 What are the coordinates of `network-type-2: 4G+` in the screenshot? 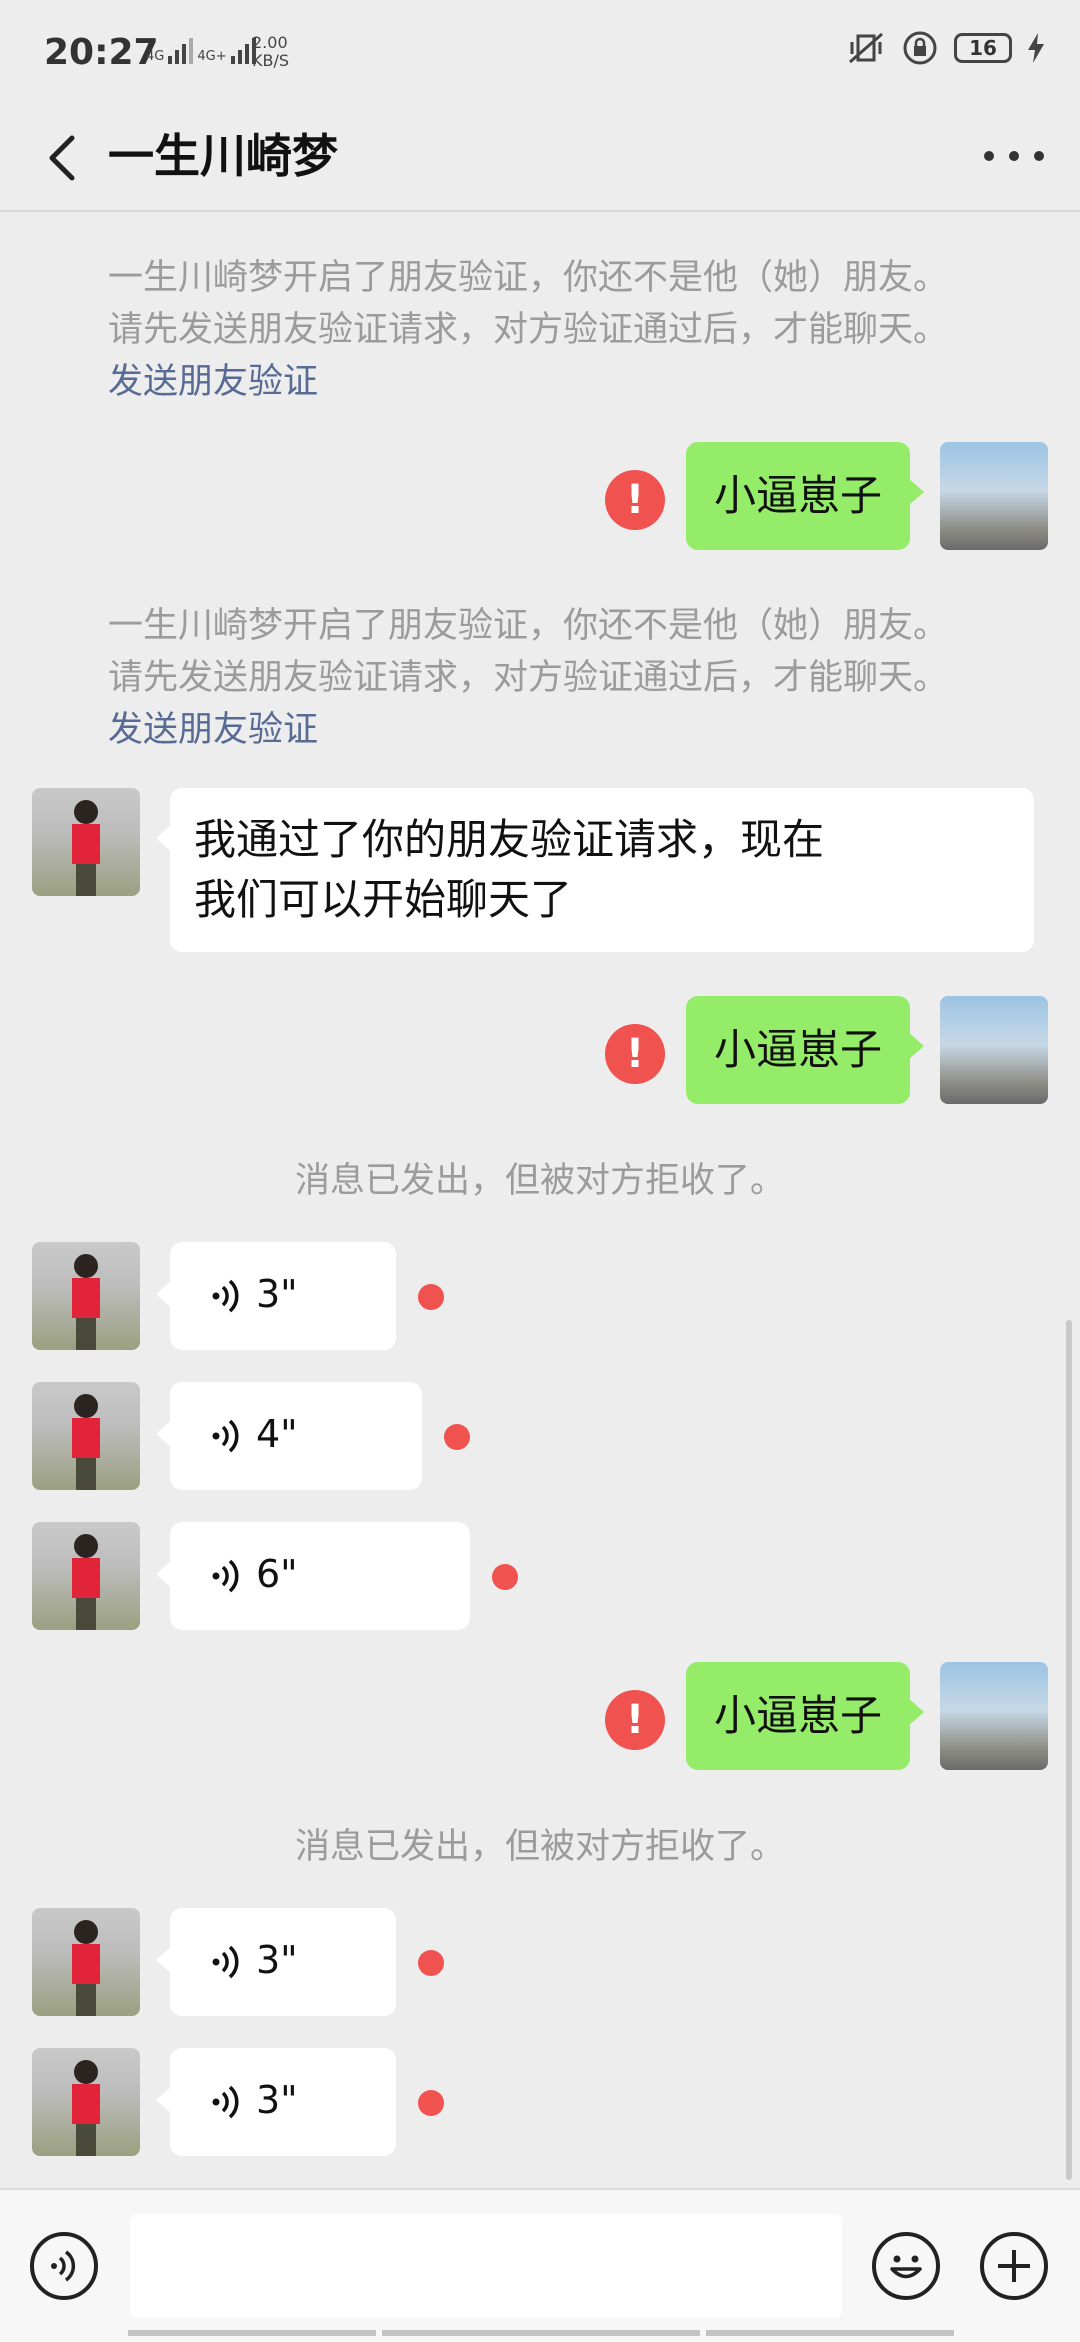 It's located at (212, 56).